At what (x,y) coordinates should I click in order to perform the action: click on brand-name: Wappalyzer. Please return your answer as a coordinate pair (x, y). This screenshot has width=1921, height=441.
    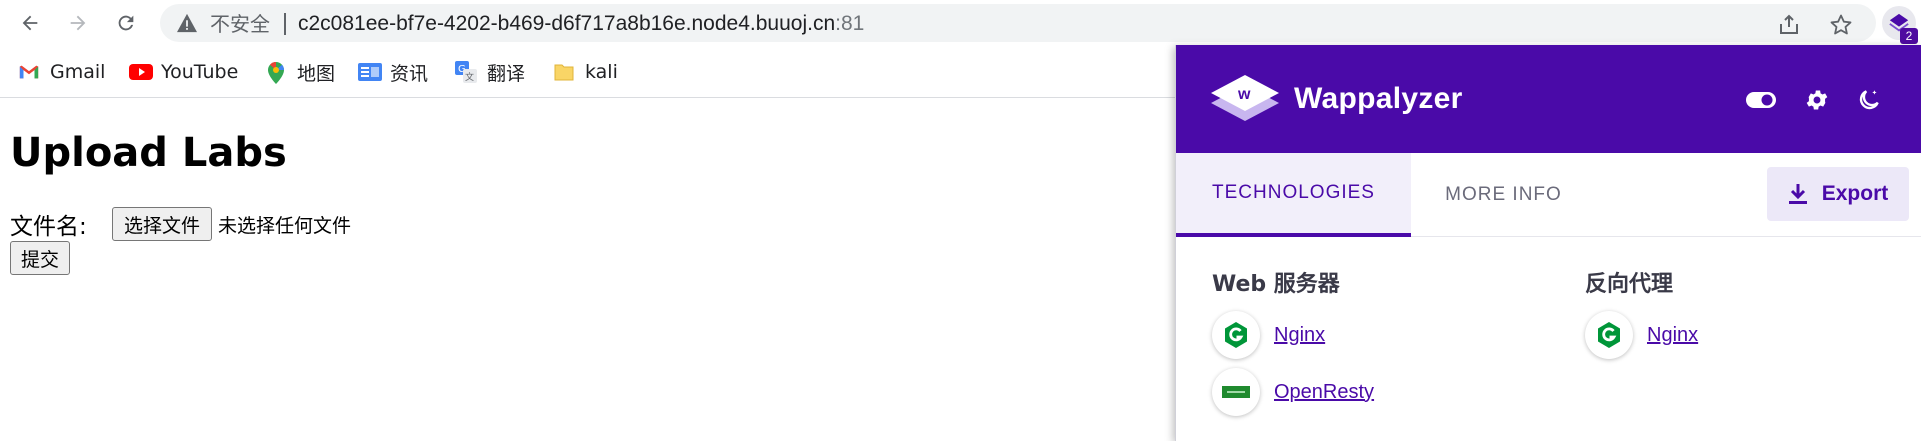
    Looking at the image, I should click on (1378, 98).